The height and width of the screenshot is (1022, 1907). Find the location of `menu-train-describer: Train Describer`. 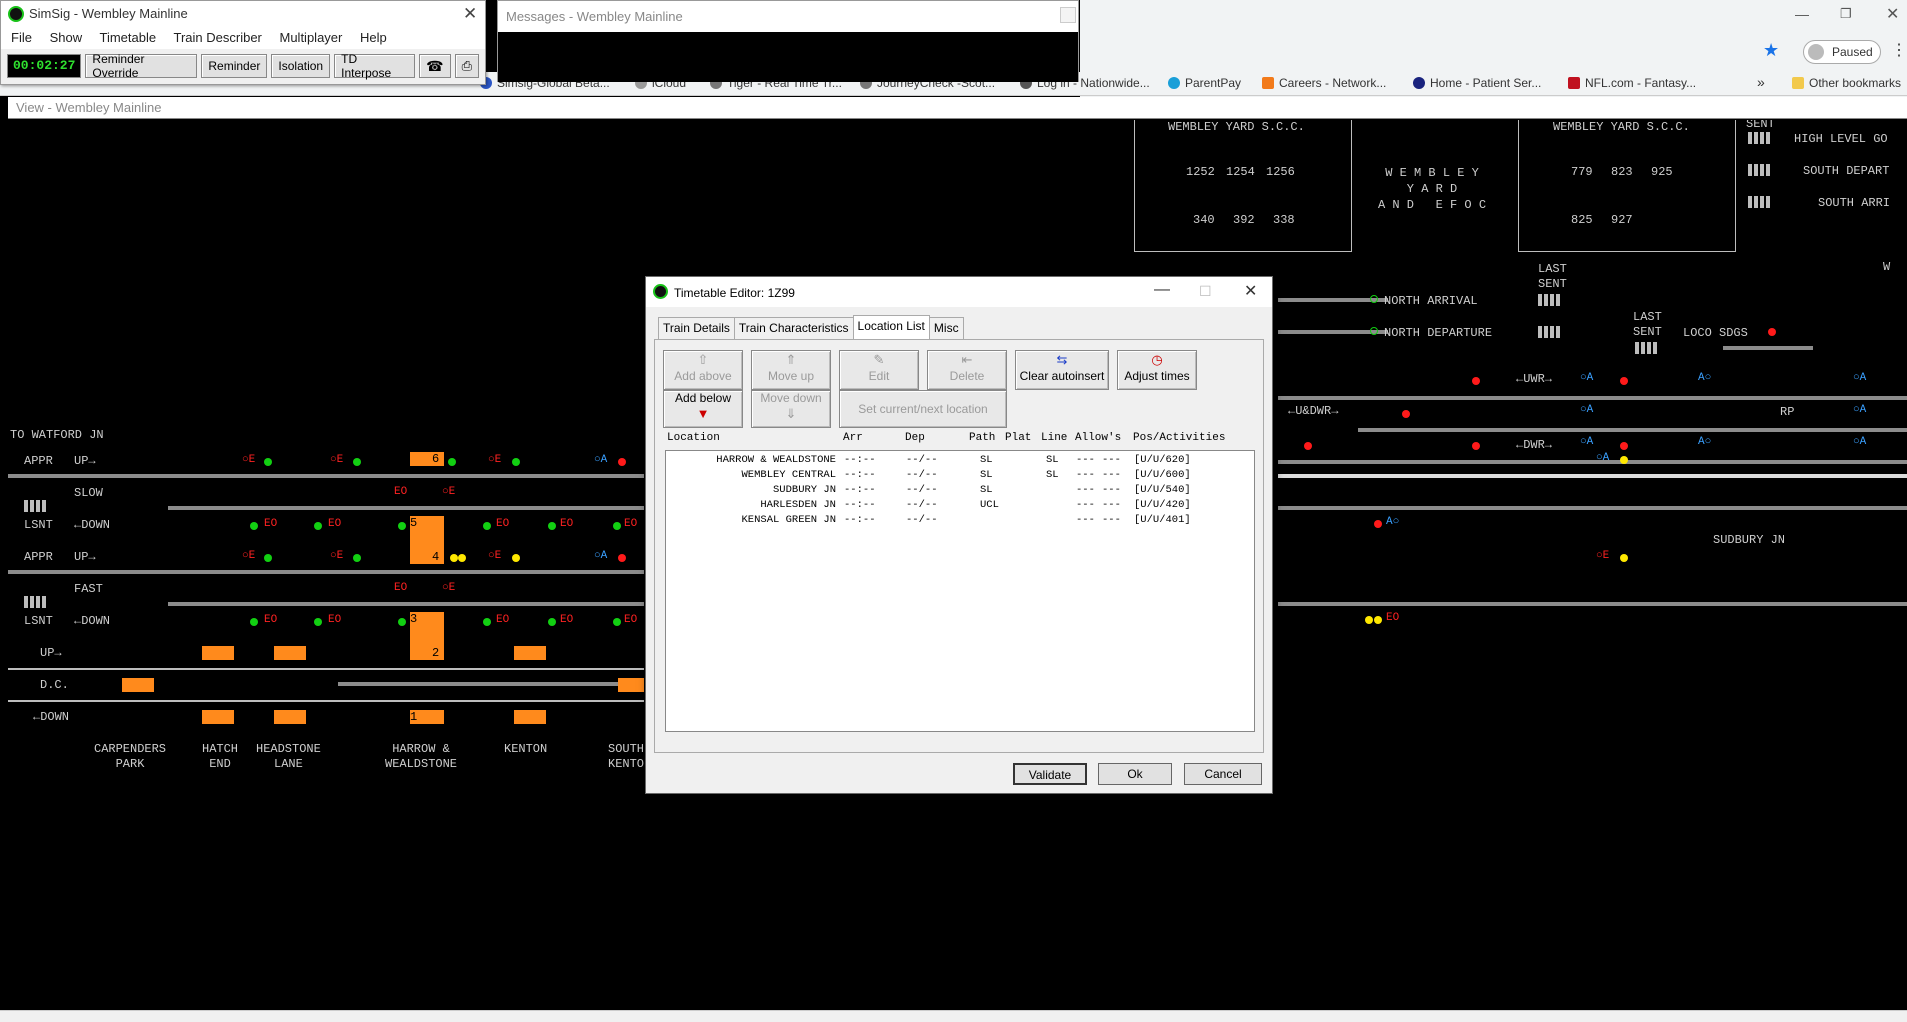

menu-train-describer: Train Describer is located at coordinates (218, 37).